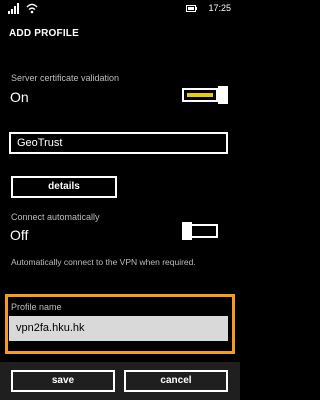 The width and height of the screenshot is (320, 400). I want to click on server-cert-label: Server certificate validation, so click(65, 78).